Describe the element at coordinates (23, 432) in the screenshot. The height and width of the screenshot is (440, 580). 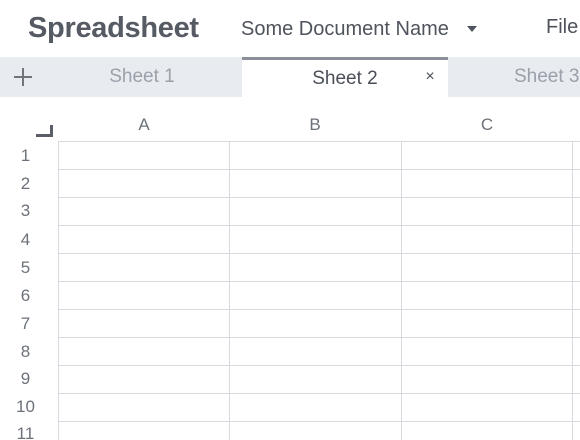
I see `row-header-11: 11` at that location.